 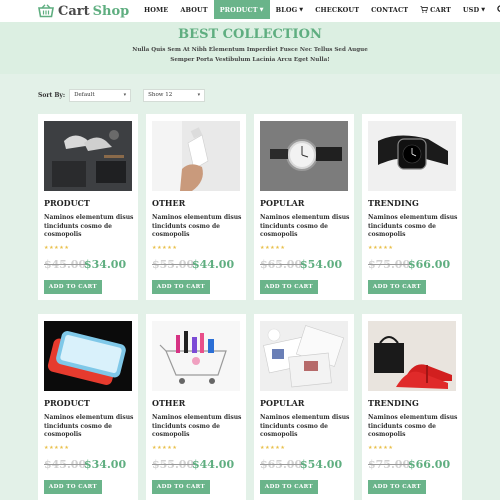 I want to click on nav-item-about: ABOUT, so click(x=193, y=9).